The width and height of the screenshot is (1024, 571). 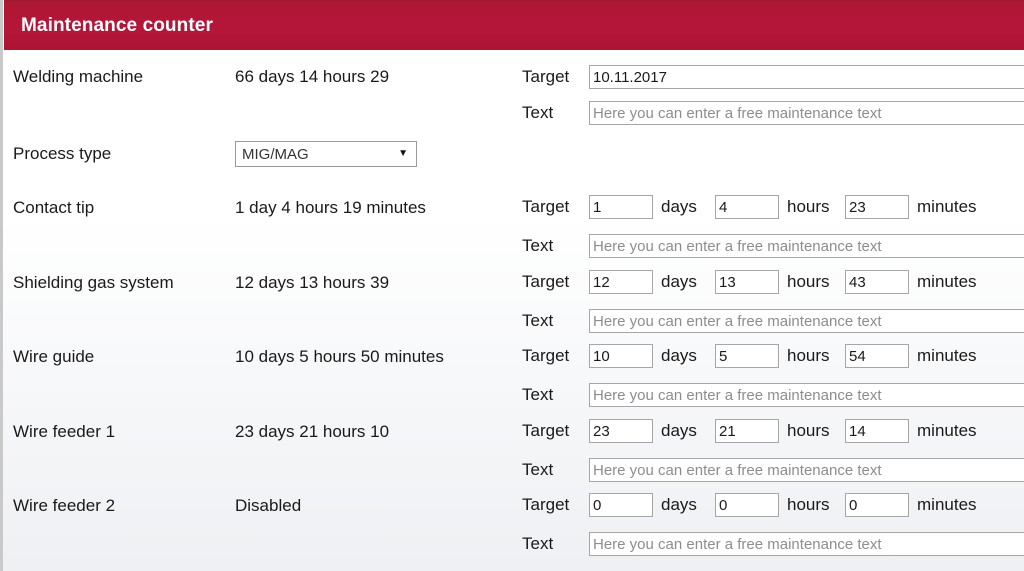 What do you see at coordinates (806, 321) in the screenshot?
I see `shielding-gas-system-free-text-input` at bounding box center [806, 321].